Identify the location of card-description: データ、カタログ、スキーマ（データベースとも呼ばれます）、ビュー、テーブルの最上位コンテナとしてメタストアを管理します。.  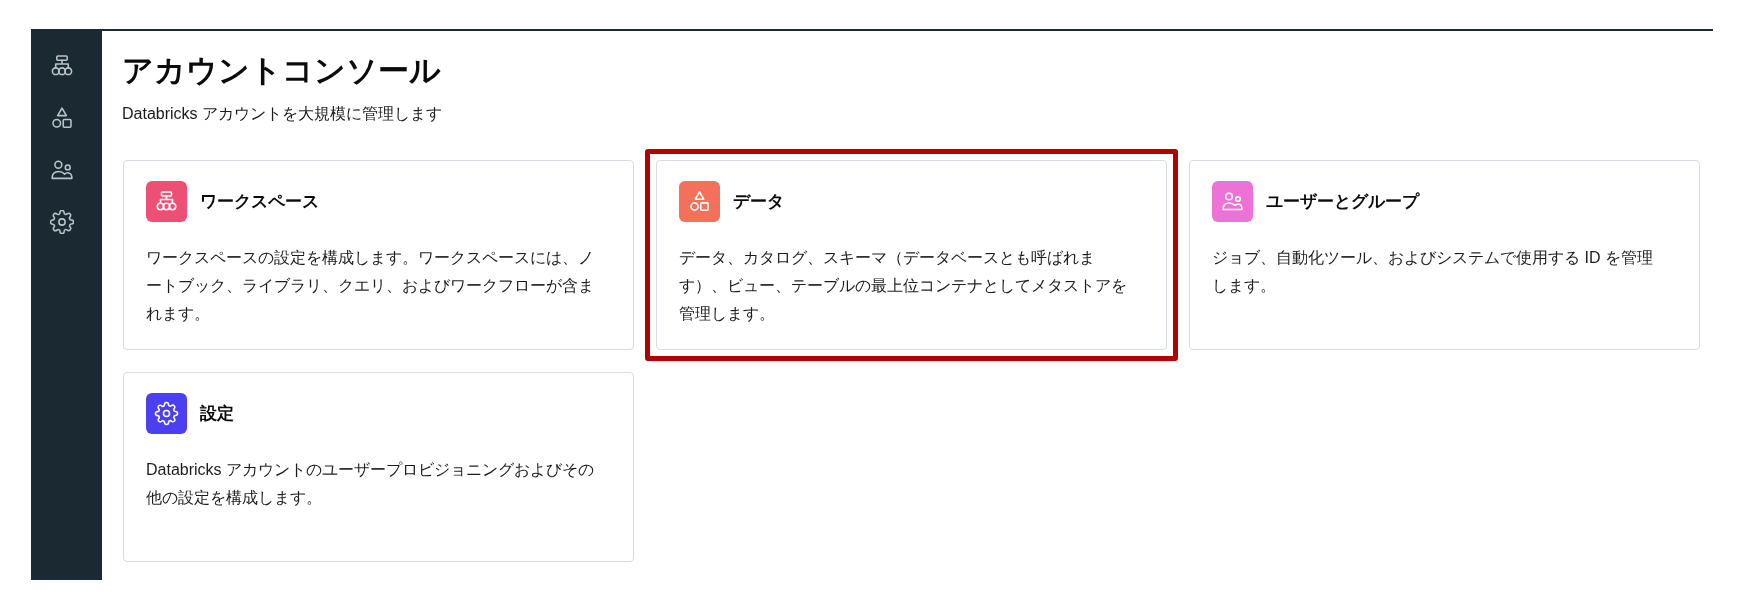
(903, 286).